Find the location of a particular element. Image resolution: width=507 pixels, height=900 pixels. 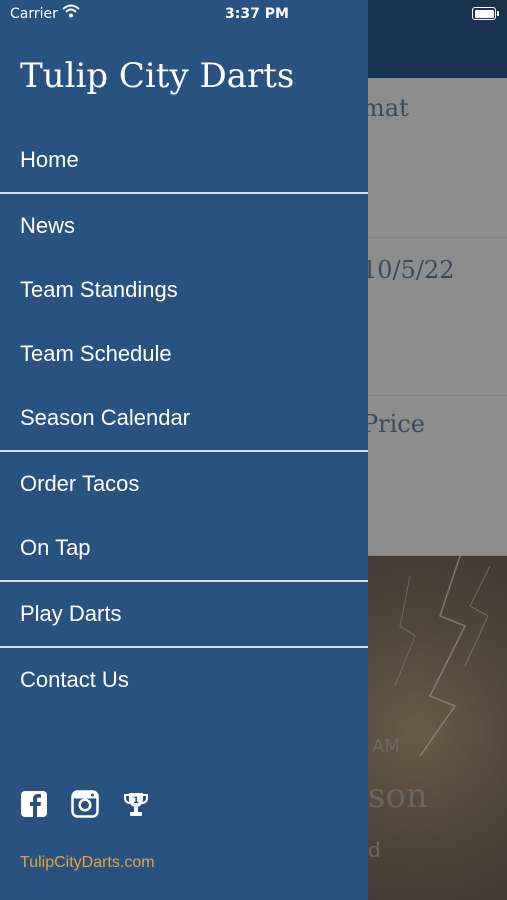

menu-item-play-darts: Play Darts is located at coordinates (184, 614).